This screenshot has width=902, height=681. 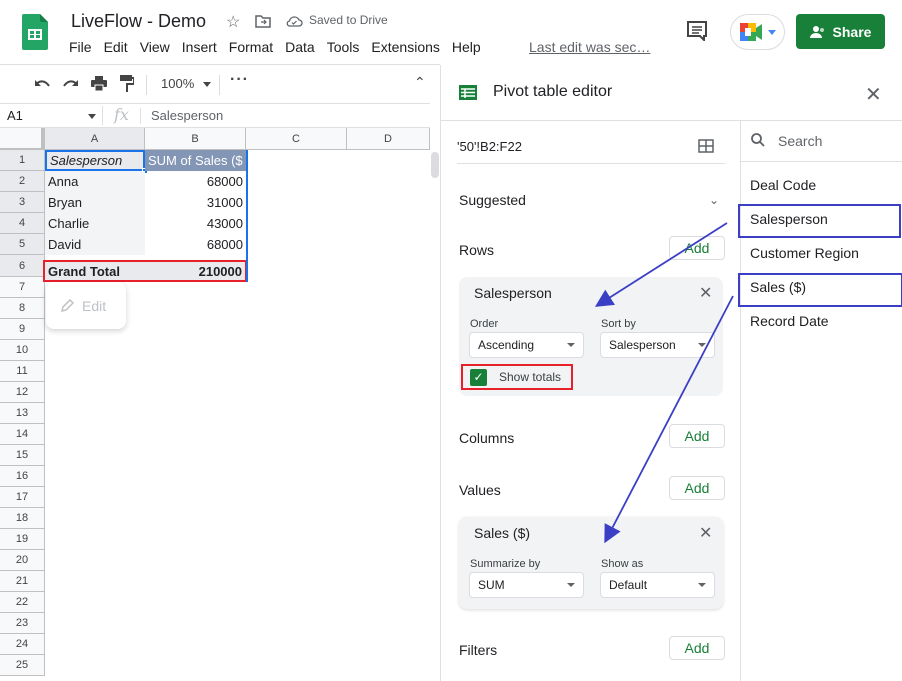 I want to click on chevron-down-icon: ⌄, so click(x=714, y=200).